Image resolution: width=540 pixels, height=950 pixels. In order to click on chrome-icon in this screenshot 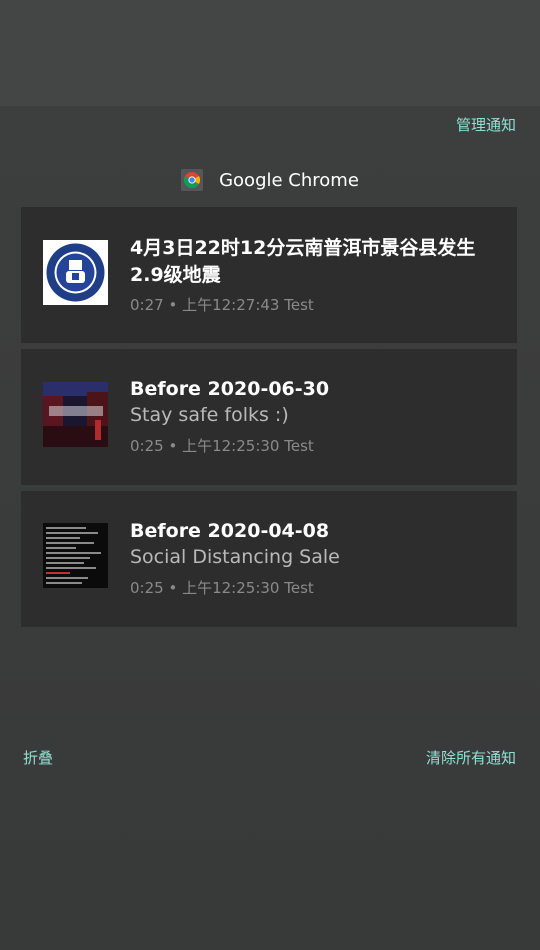, I will do `click(192, 180)`.